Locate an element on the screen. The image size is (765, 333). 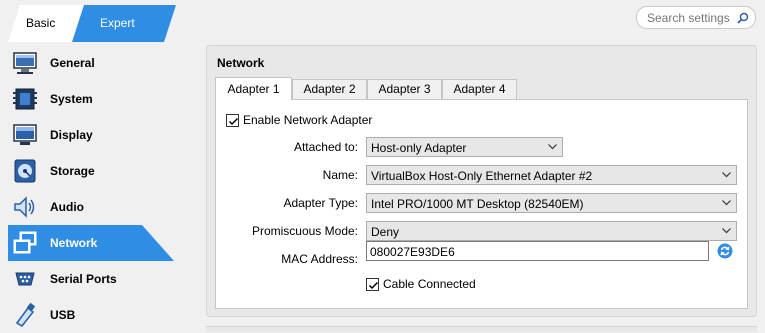
search-input is located at coordinates (691, 17).